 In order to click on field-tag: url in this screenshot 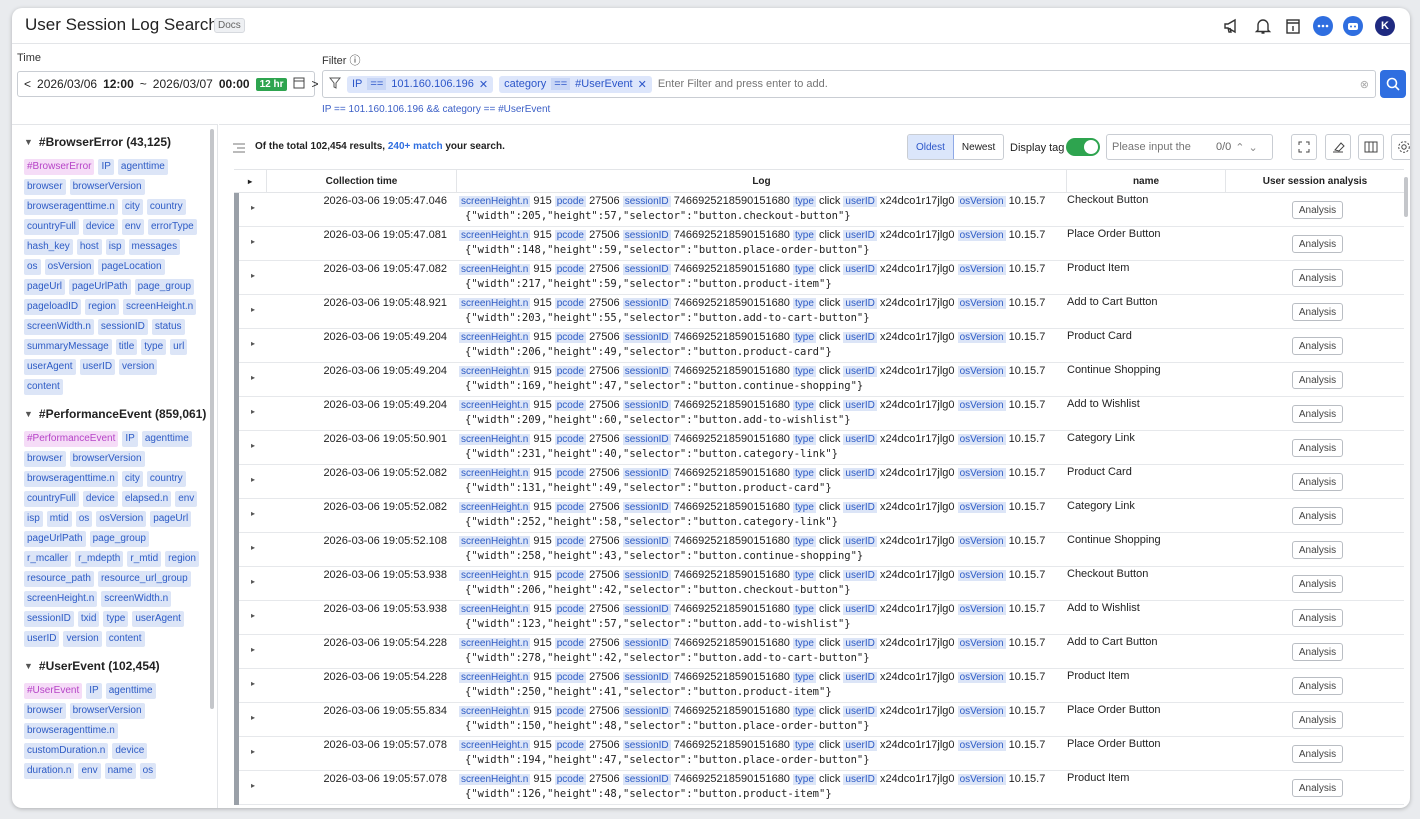, I will do `click(179, 347)`.